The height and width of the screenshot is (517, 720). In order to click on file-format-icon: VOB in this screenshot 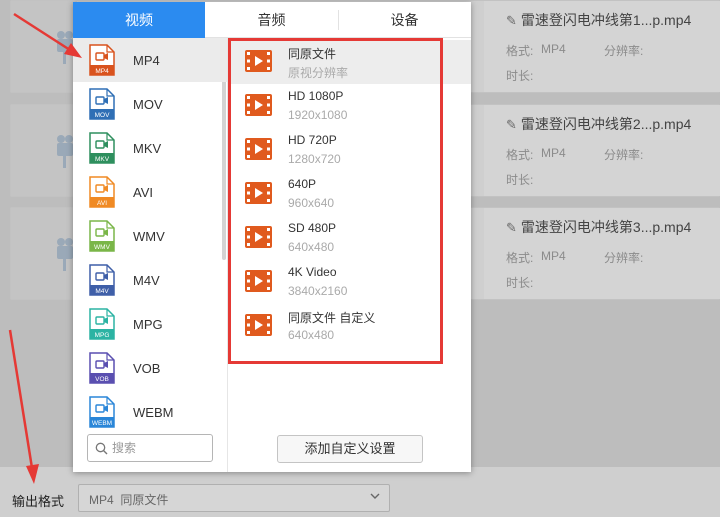, I will do `click(102, 368)`.